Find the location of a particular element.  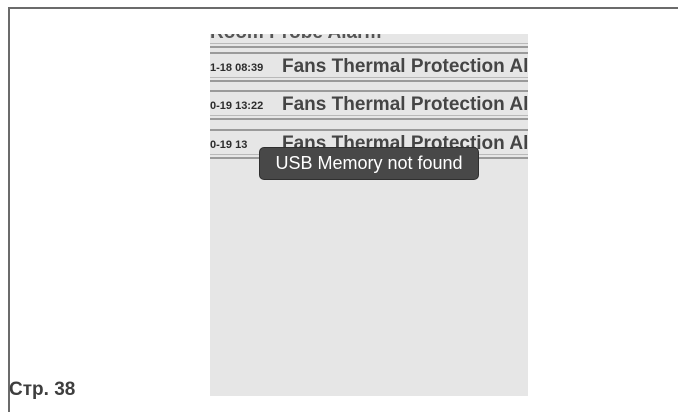

alarm-row: 0-19 13:22 Fans Thermal Protection Al is located at coordinates (369, 105).